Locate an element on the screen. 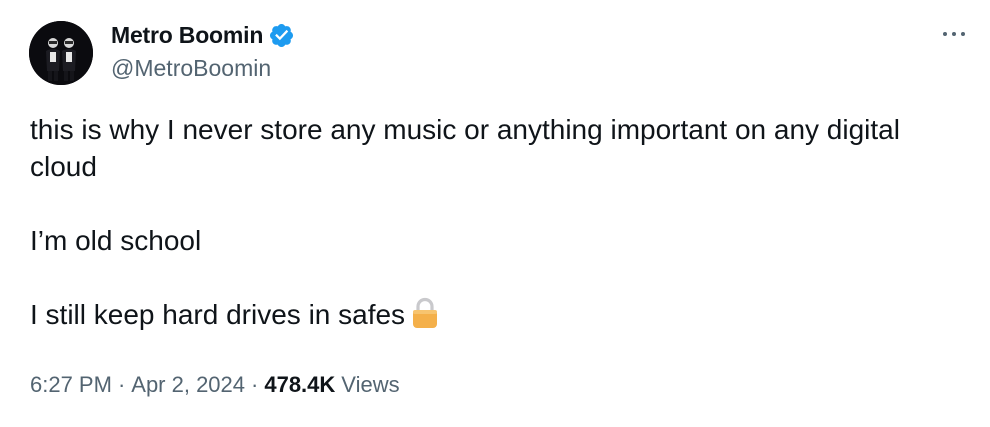 Image resolution: width=990 pixels, height=427 pixels. tweet-time-link: 6:27 PM is located at coordinates (71, 385).